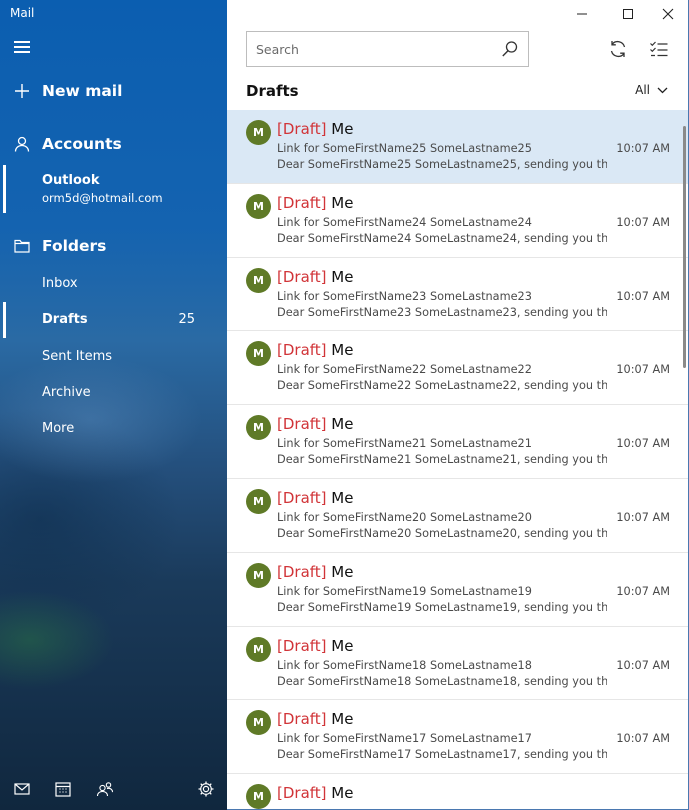  Describe the element at coordinates (684, 247) in the screenshot. I see `scrollbar` at that location.